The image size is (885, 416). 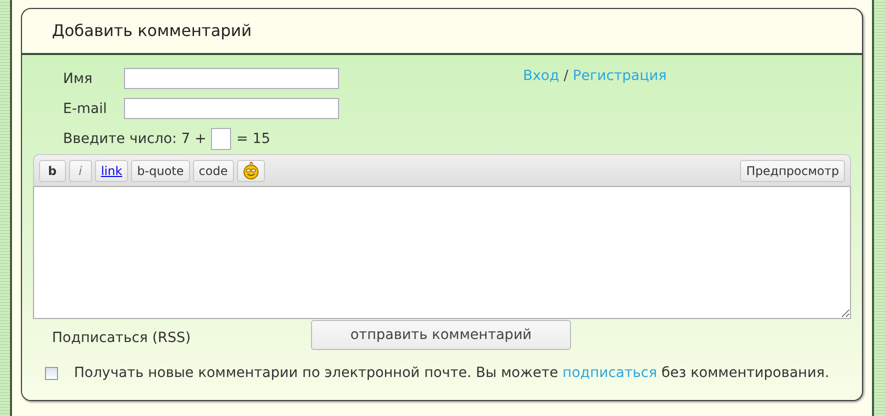 I want to click on submit-button: отправить комментарий, so click(x=441, y=335).